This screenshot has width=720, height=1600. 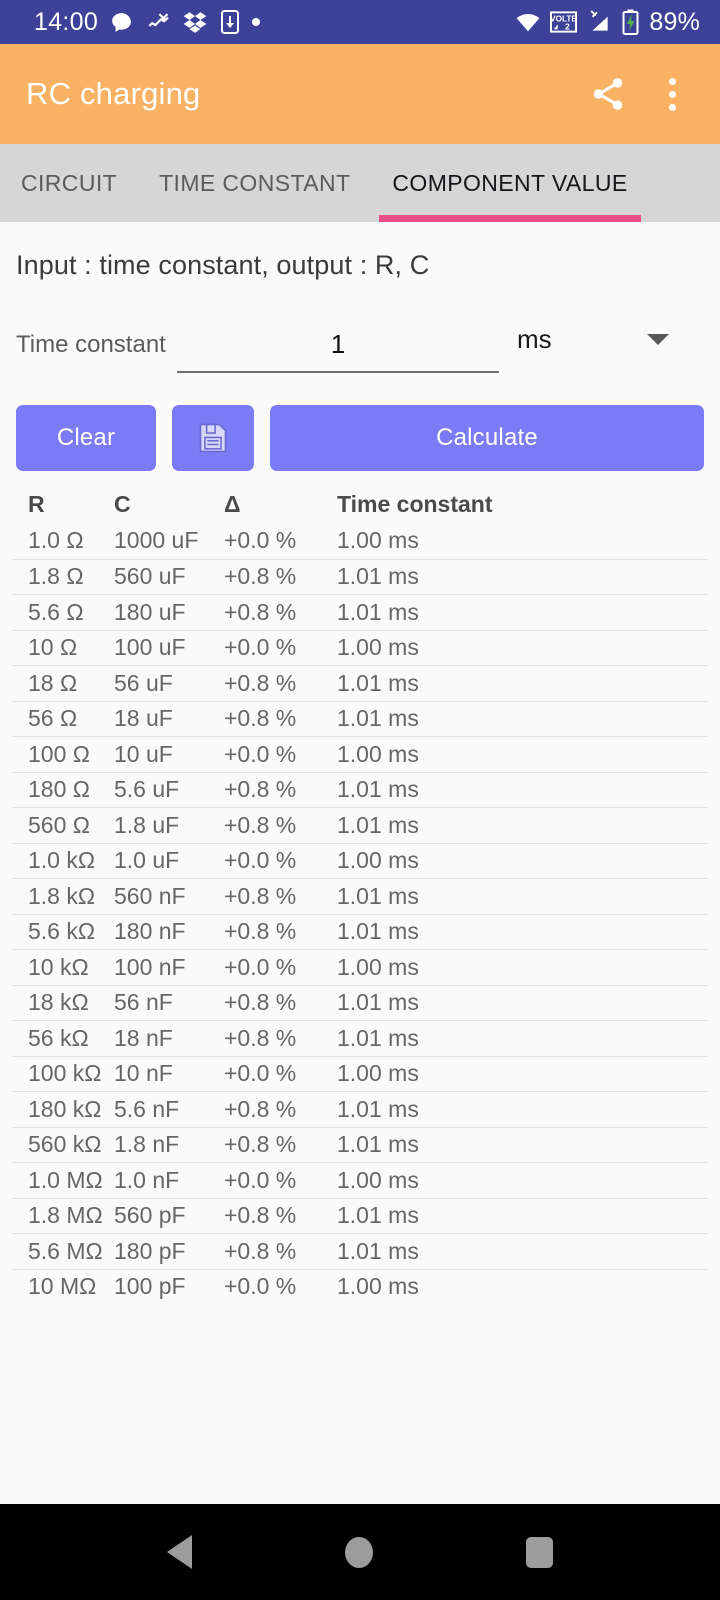 I want to click on cell-r: 1.8 Ω, so click(x=56, y=576).